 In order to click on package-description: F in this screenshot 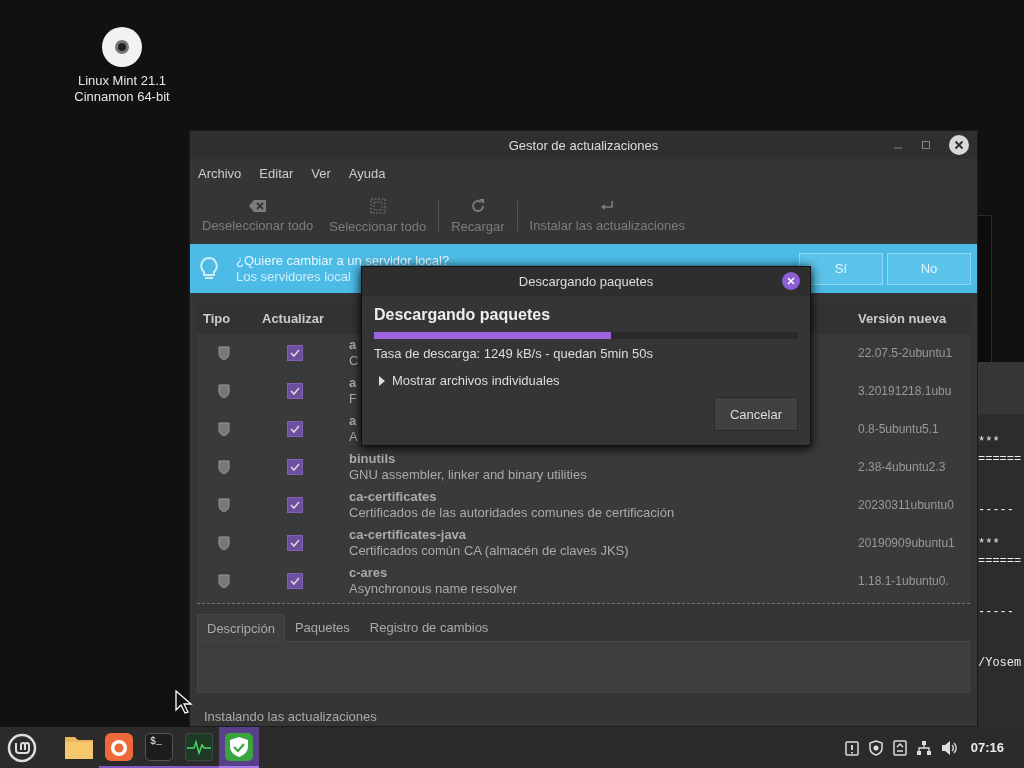, I will do `click(353, 399)`.